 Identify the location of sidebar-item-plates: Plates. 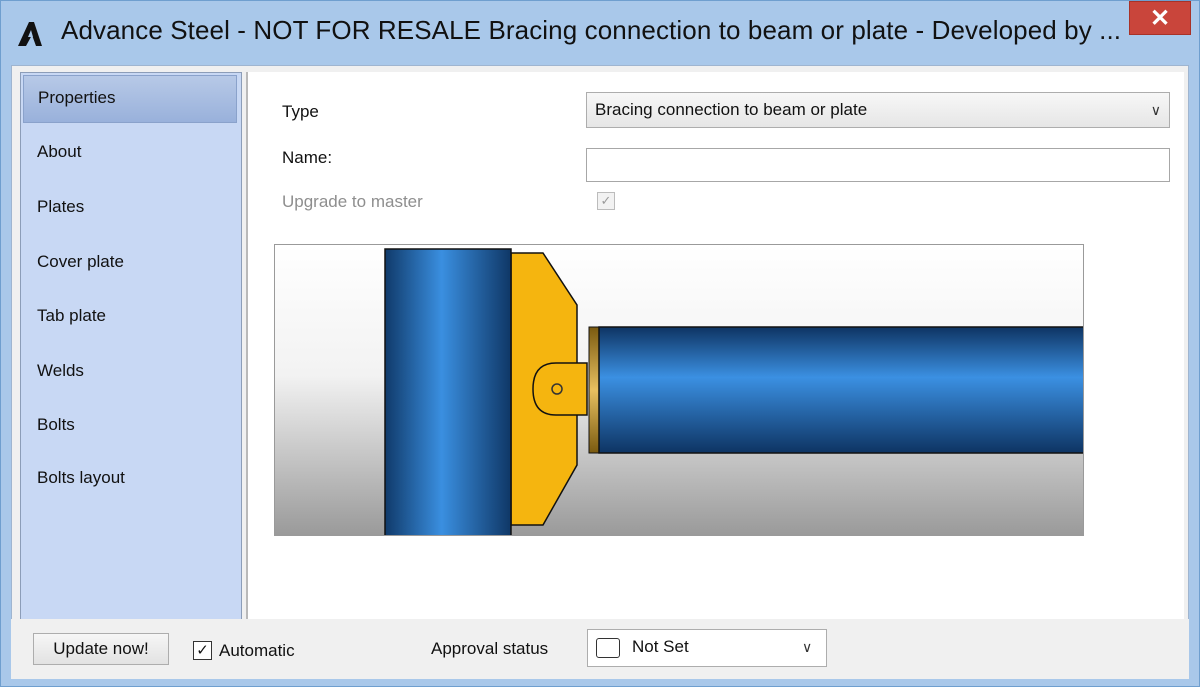
(130, 209).